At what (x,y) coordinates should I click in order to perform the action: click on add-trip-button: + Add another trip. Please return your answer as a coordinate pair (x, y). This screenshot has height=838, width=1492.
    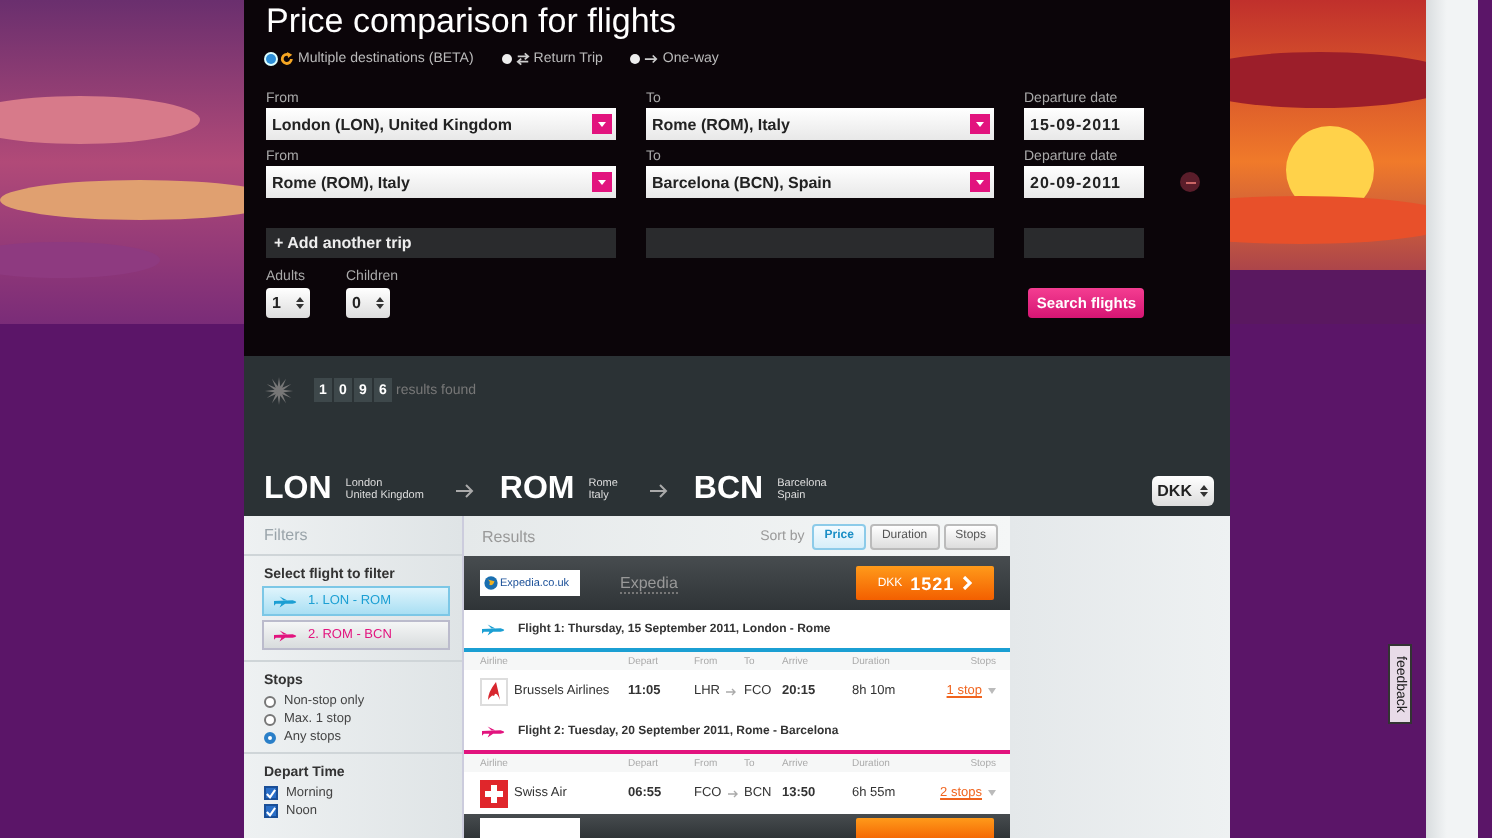
    Looking at the image, I should click on (441, 243).